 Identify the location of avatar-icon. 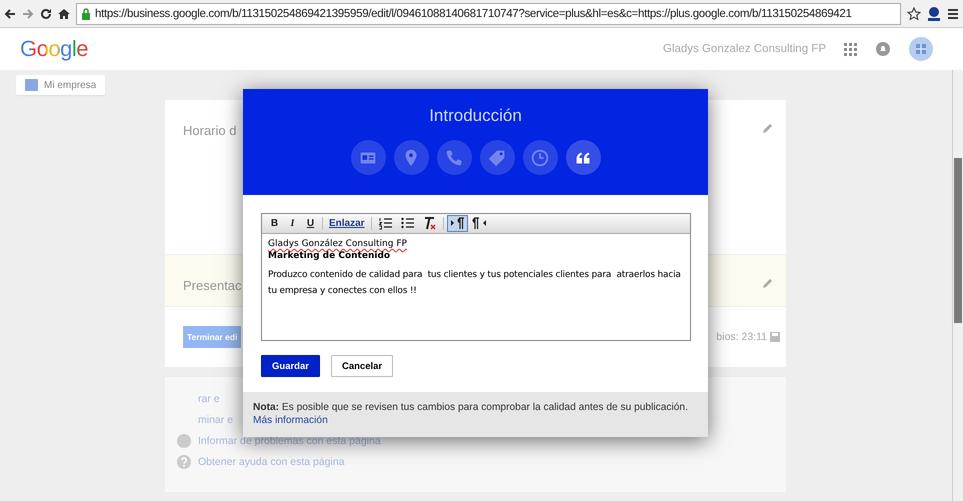
(921, 49).